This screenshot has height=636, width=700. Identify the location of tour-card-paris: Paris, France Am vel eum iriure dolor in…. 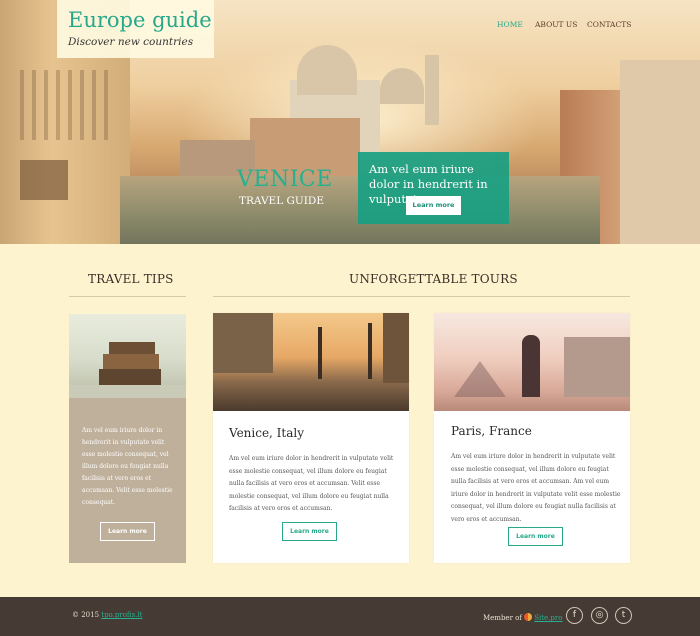
(532, 438).